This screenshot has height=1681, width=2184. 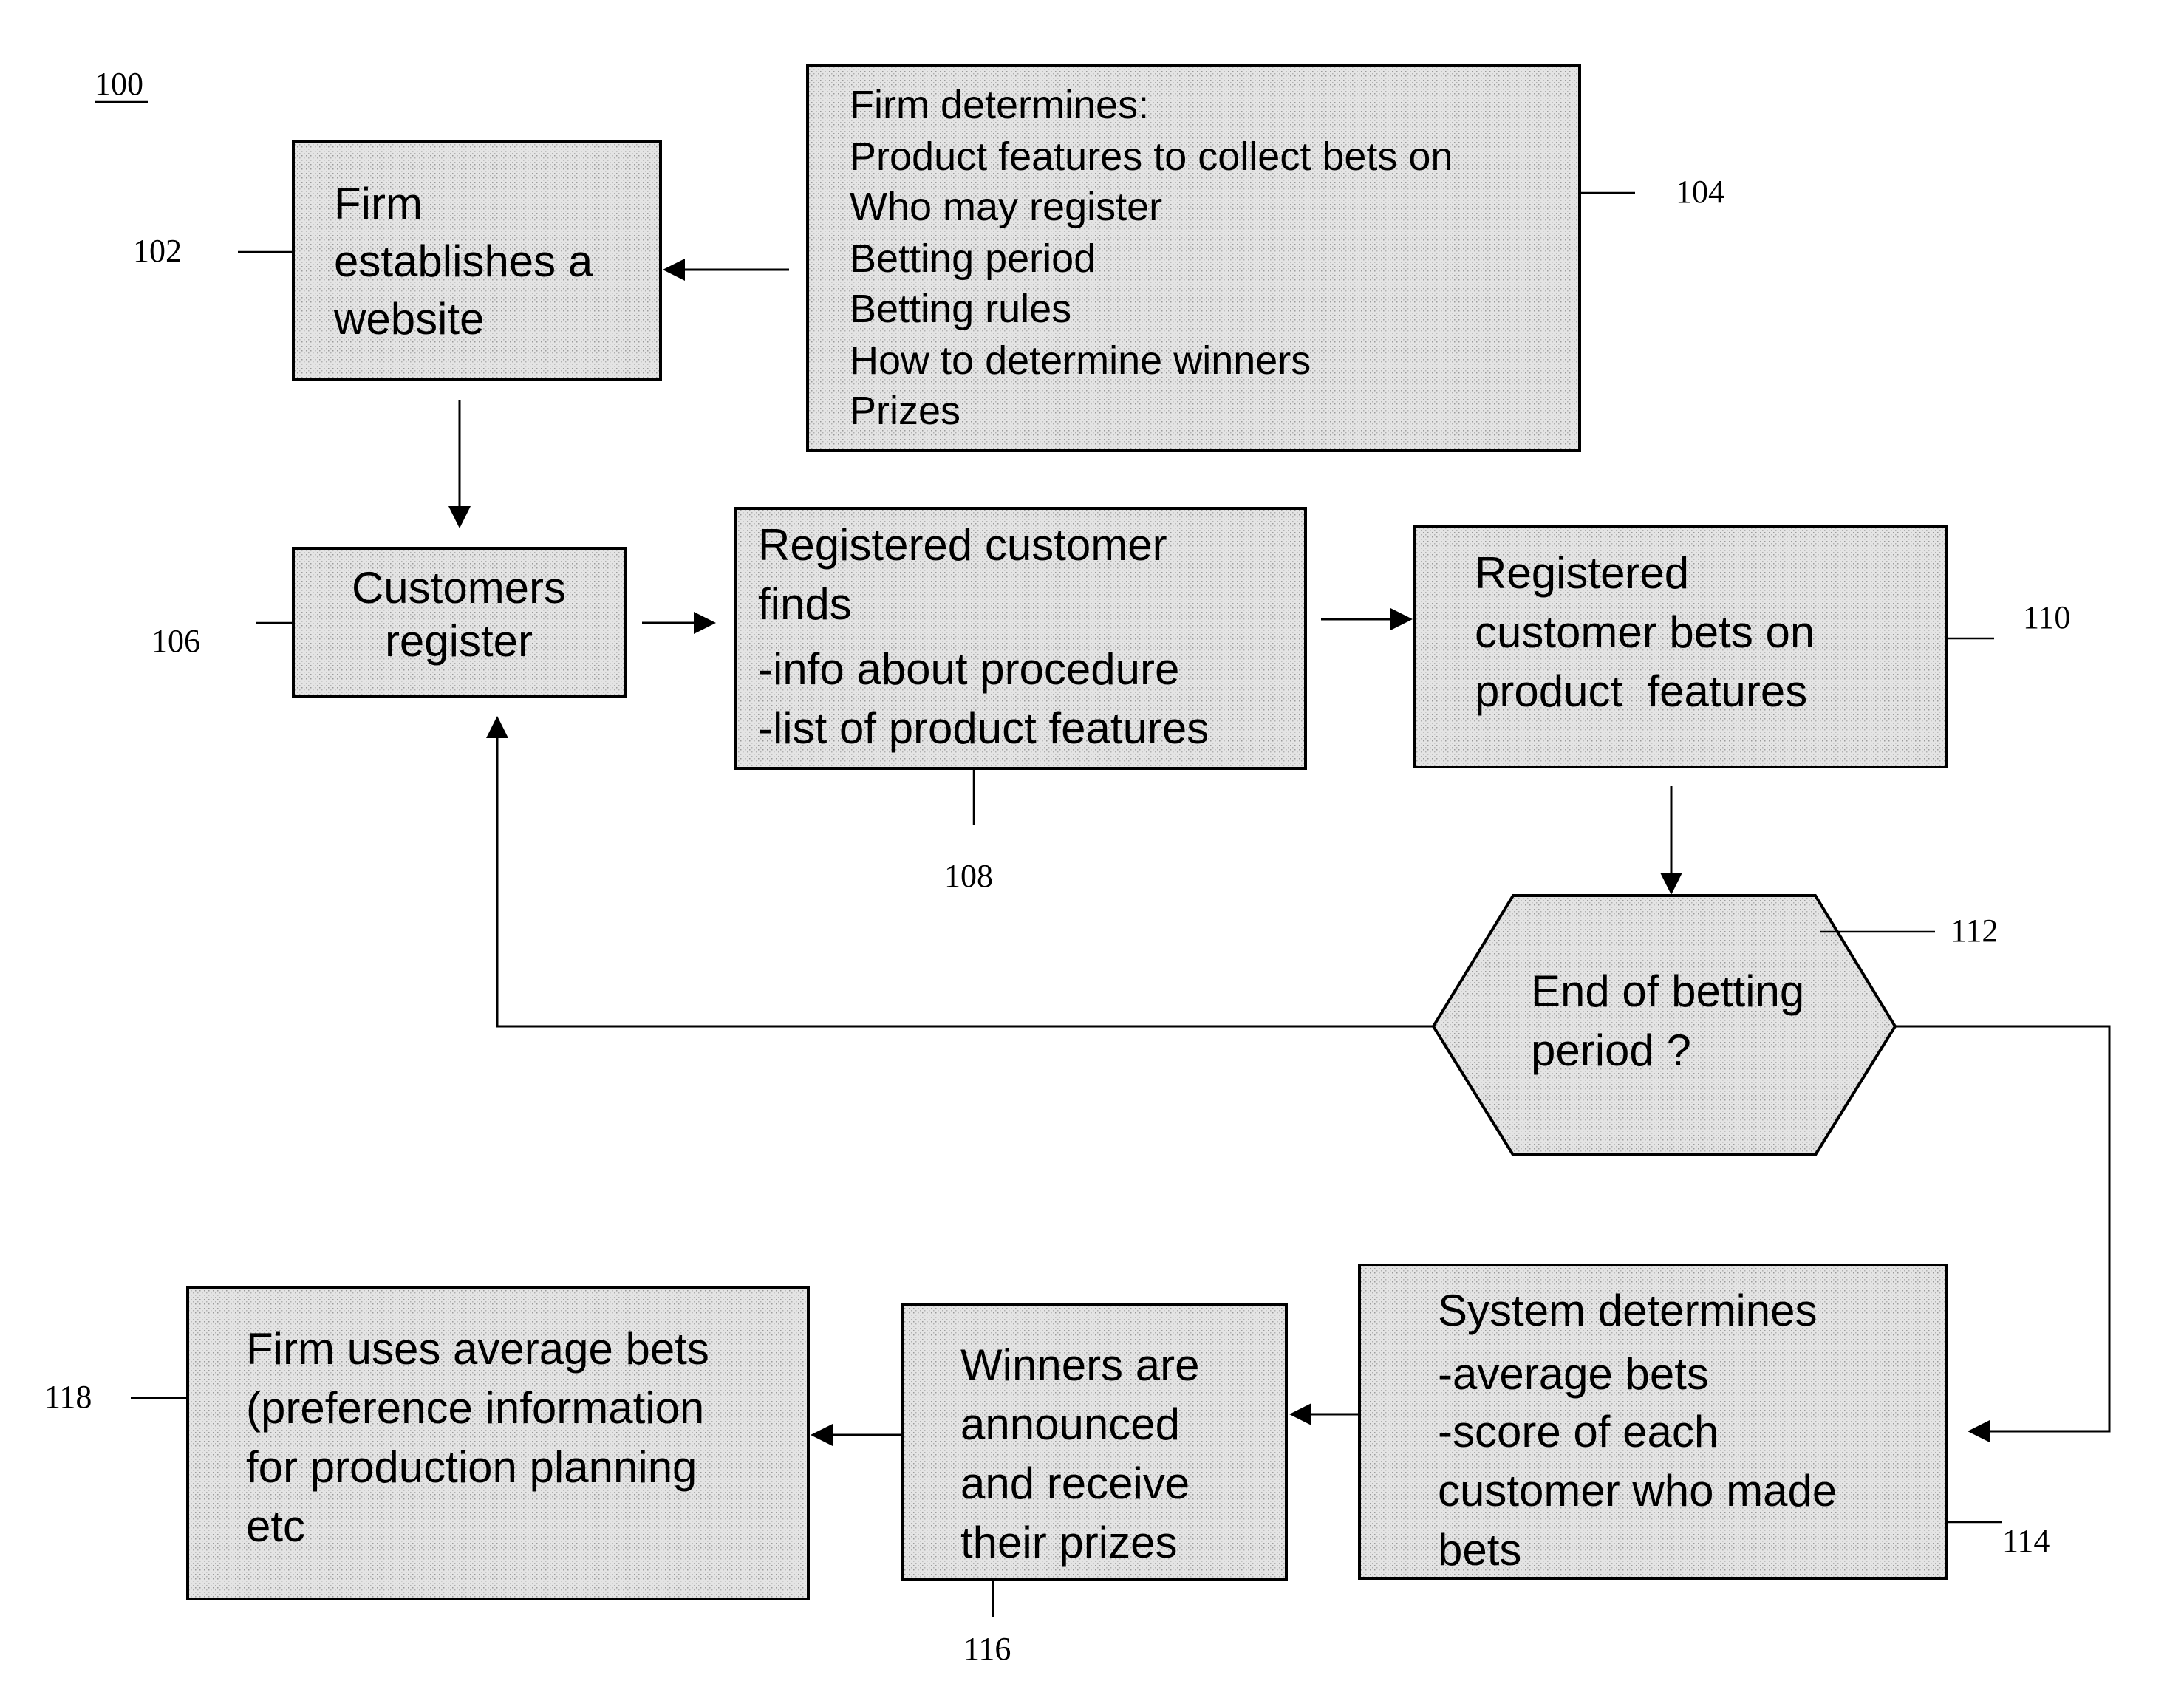 I want to click on node-114-line: bets, so click(x=1480, y=1550).